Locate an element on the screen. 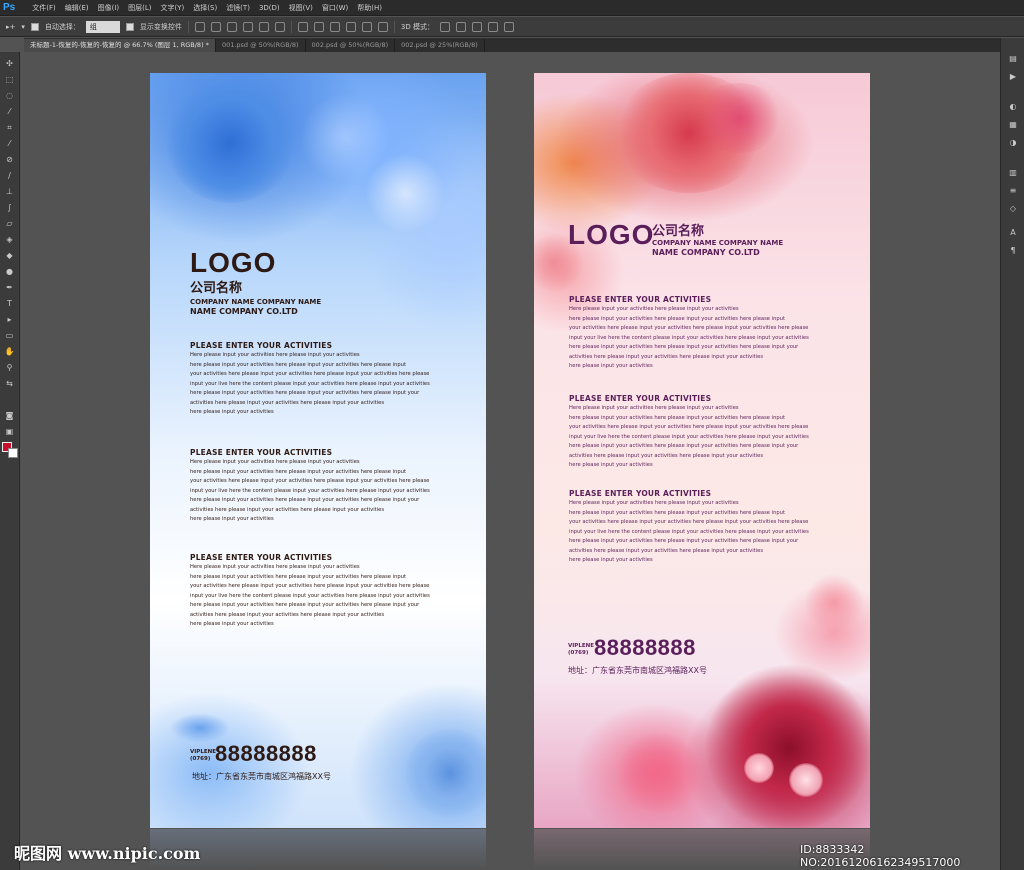 This screenshot has height=870, width=1024. menu-edit: 编辑(E) is located at coordinates (77, 8).